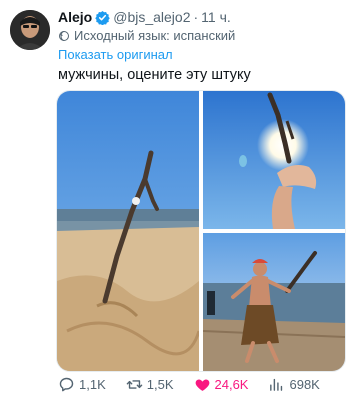  I want to click on avatar-image, so click(30, 30).